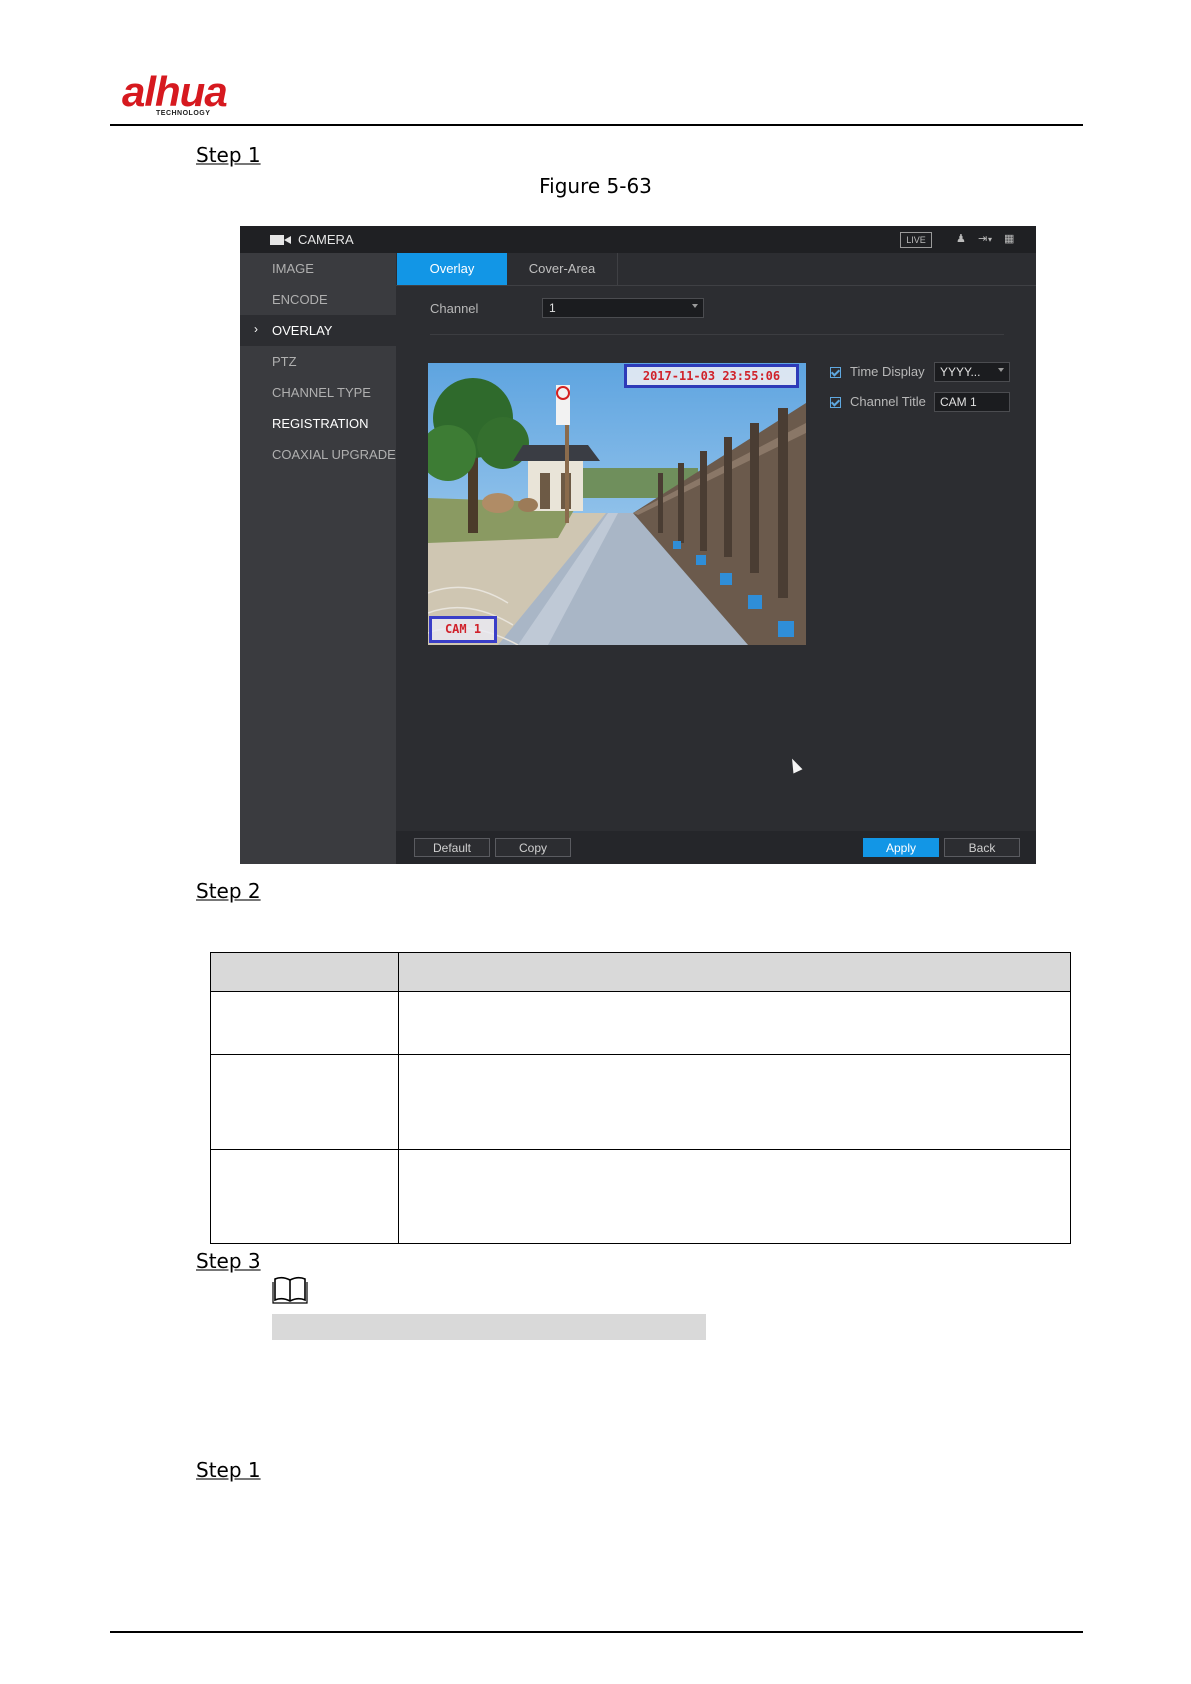 The image size is (1191, 1684). I want to click on tab-cover-area: Cover-Area, so click(562, 269).